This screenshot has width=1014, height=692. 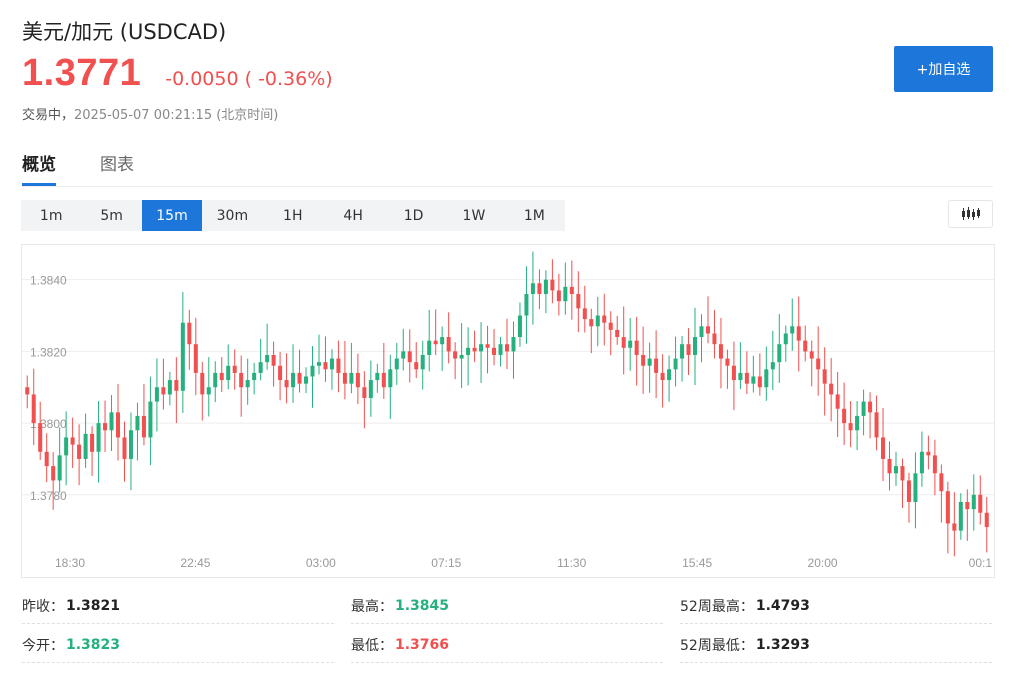 What do you see at coordinates (117, 168) in the screenshot?
I see `tab-chart: 图表` at bounding box center [117, 168].